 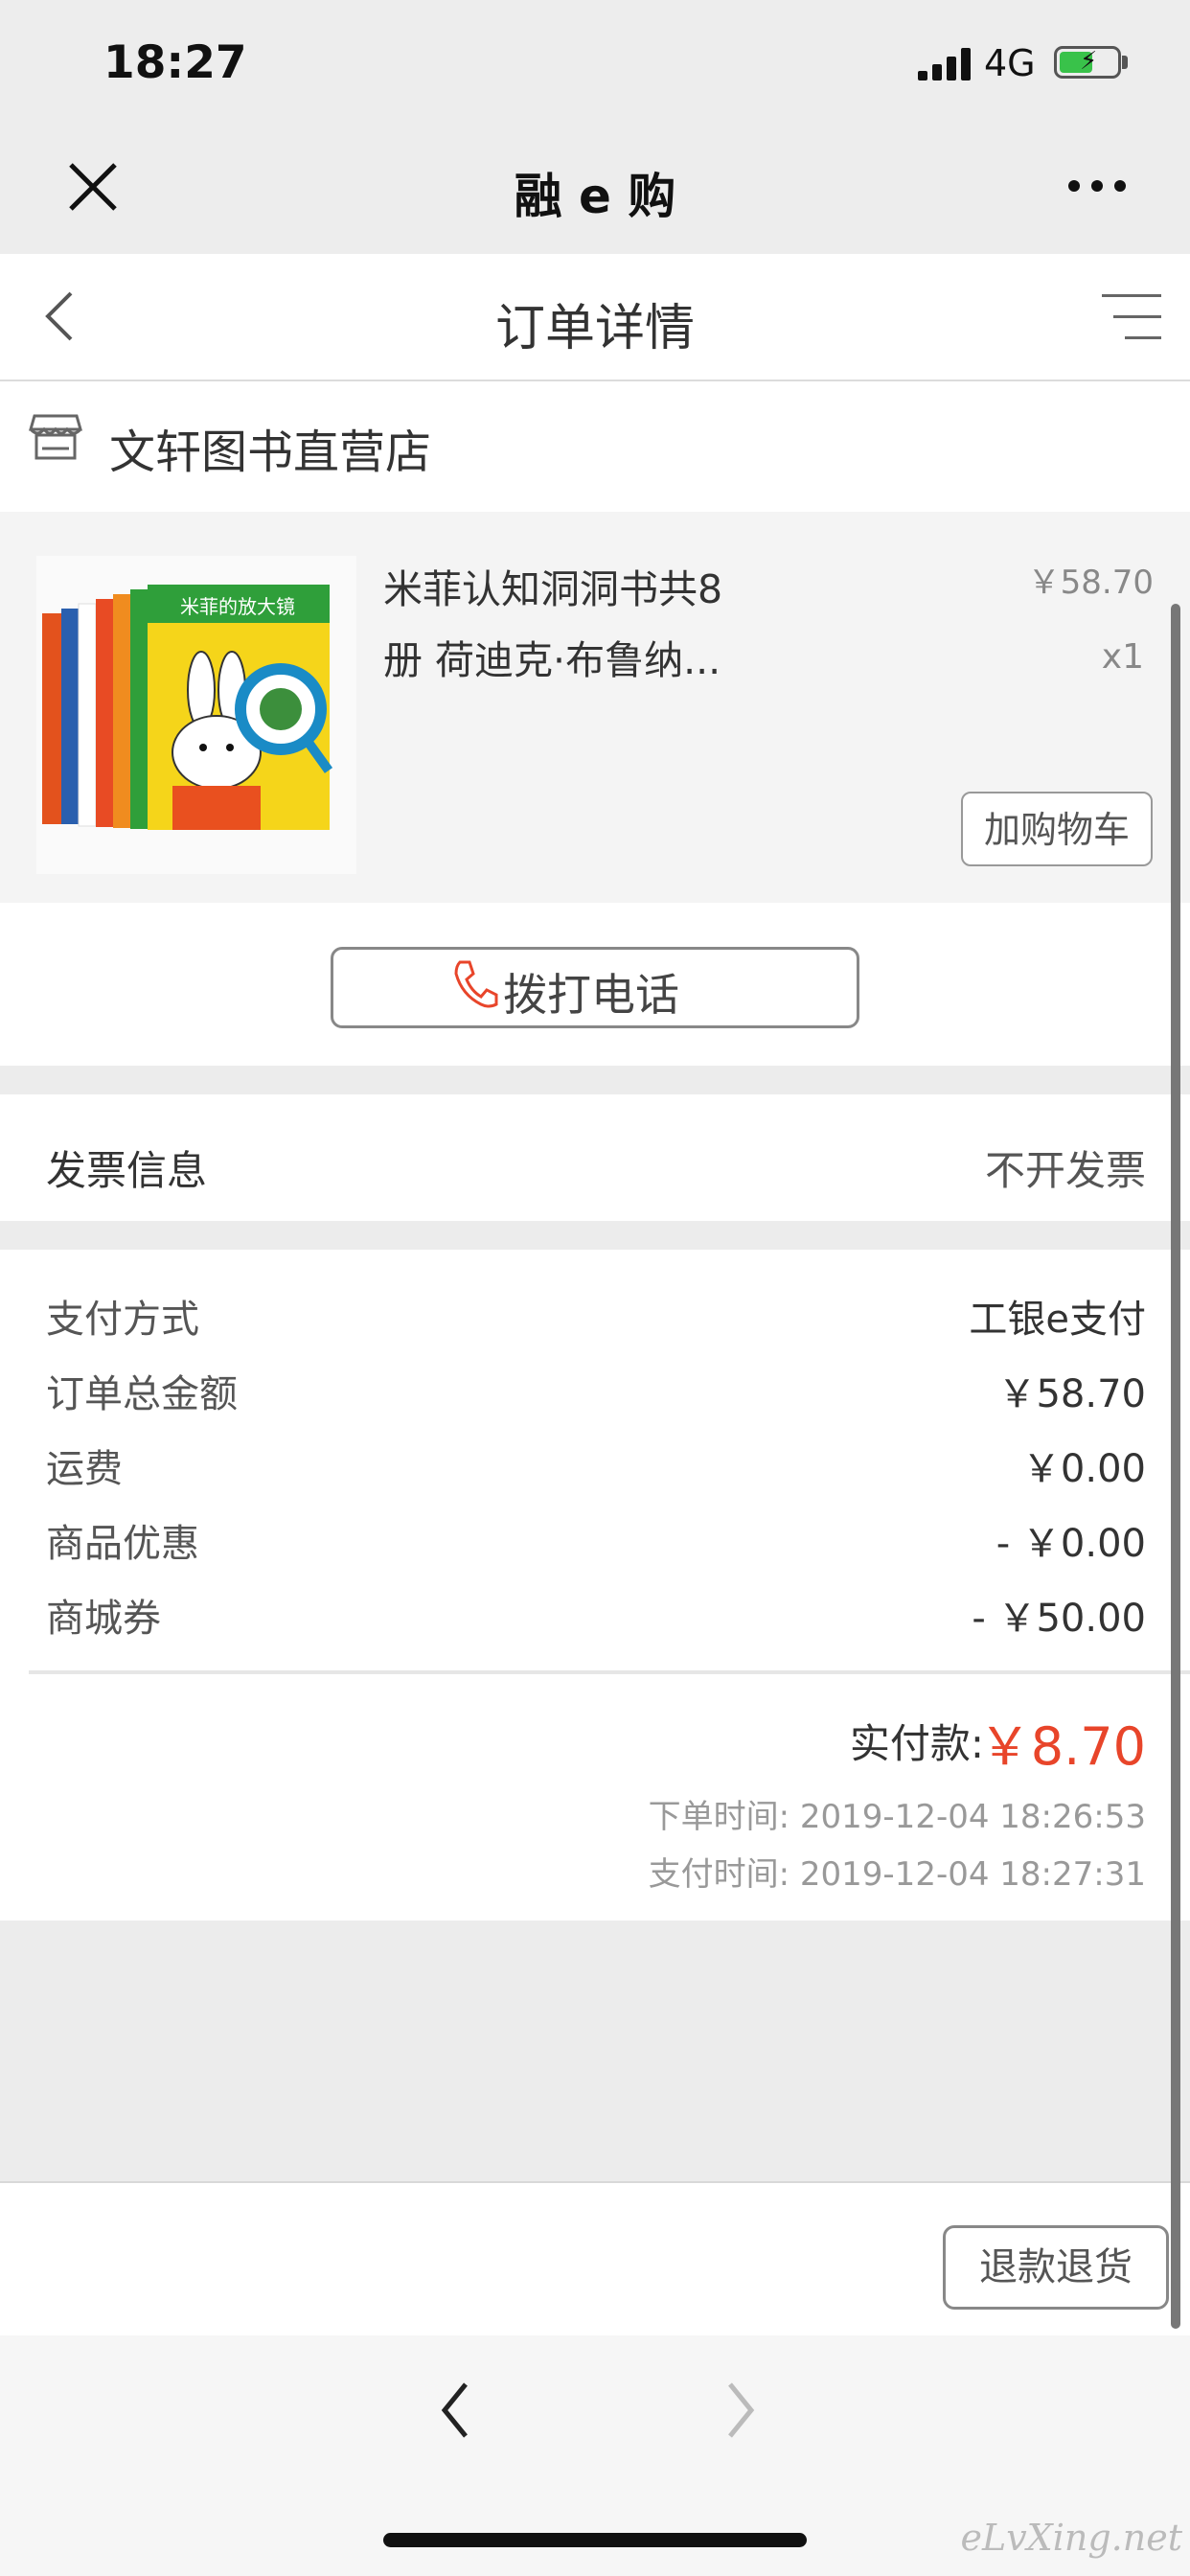 What do you see at coordinates (1056, 2267) in the screenshot?
I see `refund-button: 退款退货` at bounding box center [1056, 2267].